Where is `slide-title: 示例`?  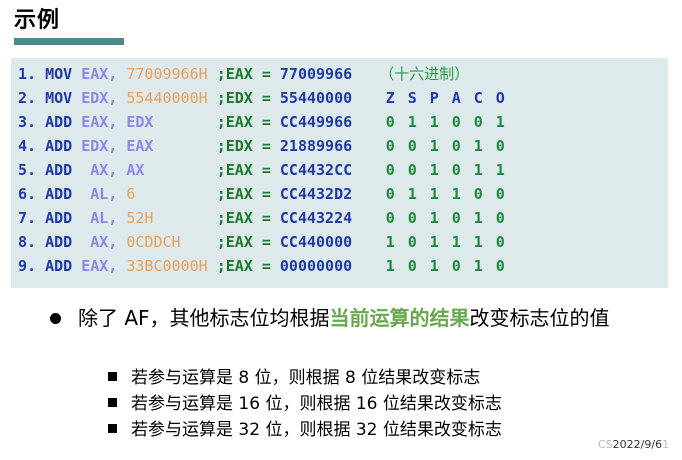 slide-title: 示例 is located at coordinates (37, 20).